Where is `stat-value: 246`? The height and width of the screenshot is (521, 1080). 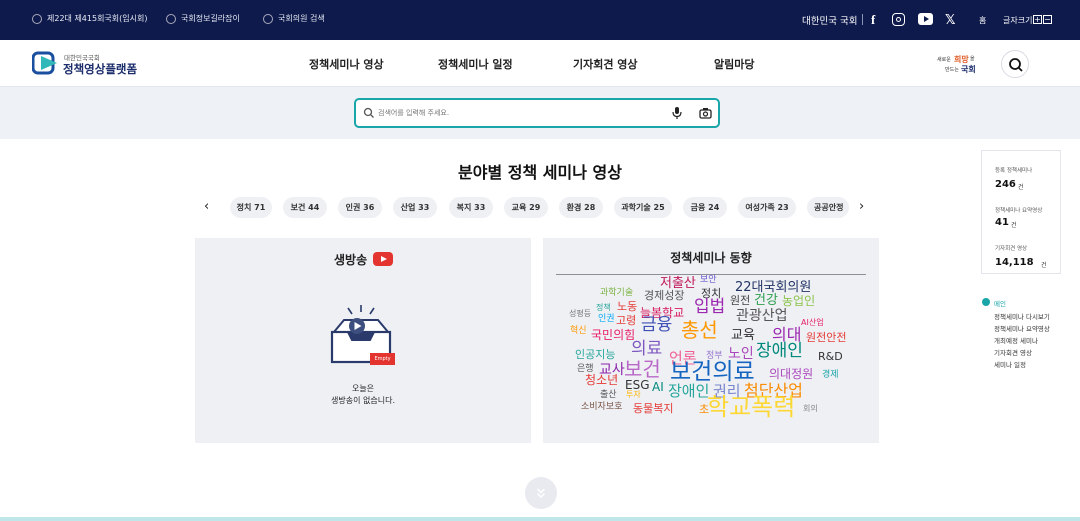
stat-value: 246 is located at coordinates (1005, 184).